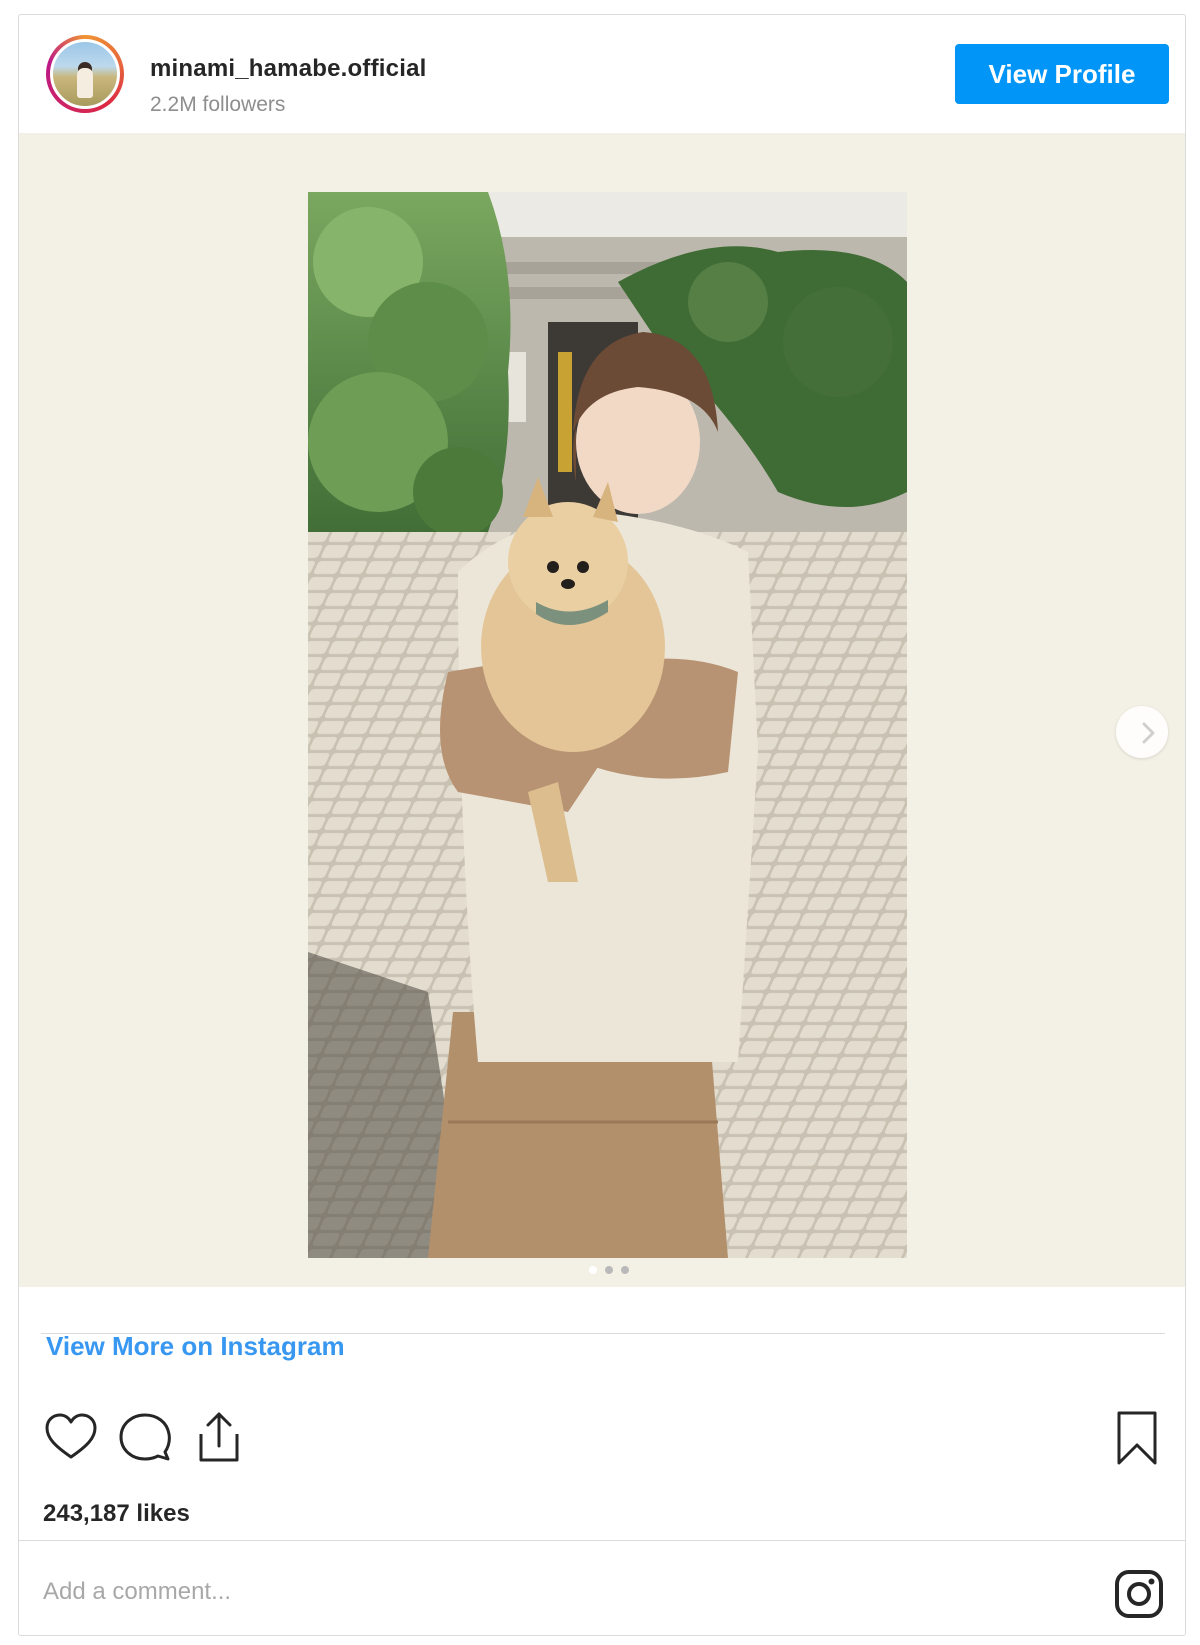 The height and width of the screenshot is (1645, 1200). What do you see at coordinates (1139, 1594) in the screenshot?
I see `instagram-logo-icon` at bounding box center [1139, 1594].